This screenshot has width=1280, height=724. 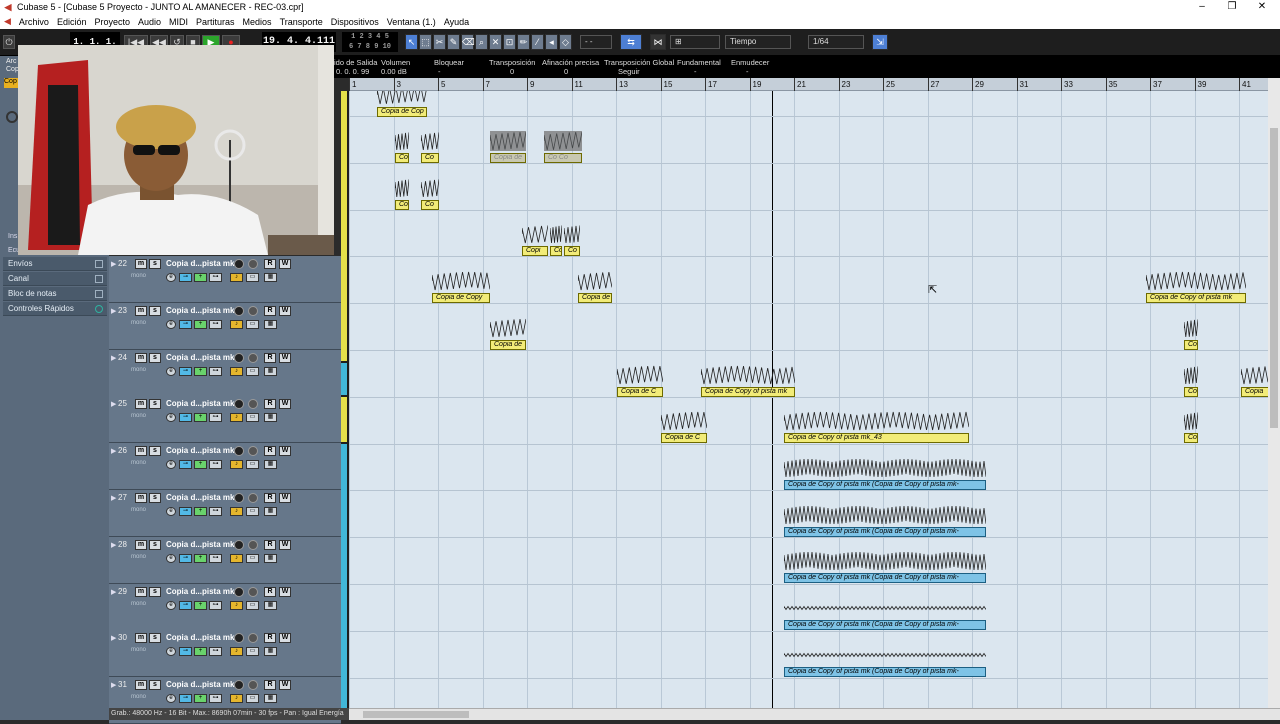 I want to click on audio-event: Copia de Copy, so click(x=461, y=298).